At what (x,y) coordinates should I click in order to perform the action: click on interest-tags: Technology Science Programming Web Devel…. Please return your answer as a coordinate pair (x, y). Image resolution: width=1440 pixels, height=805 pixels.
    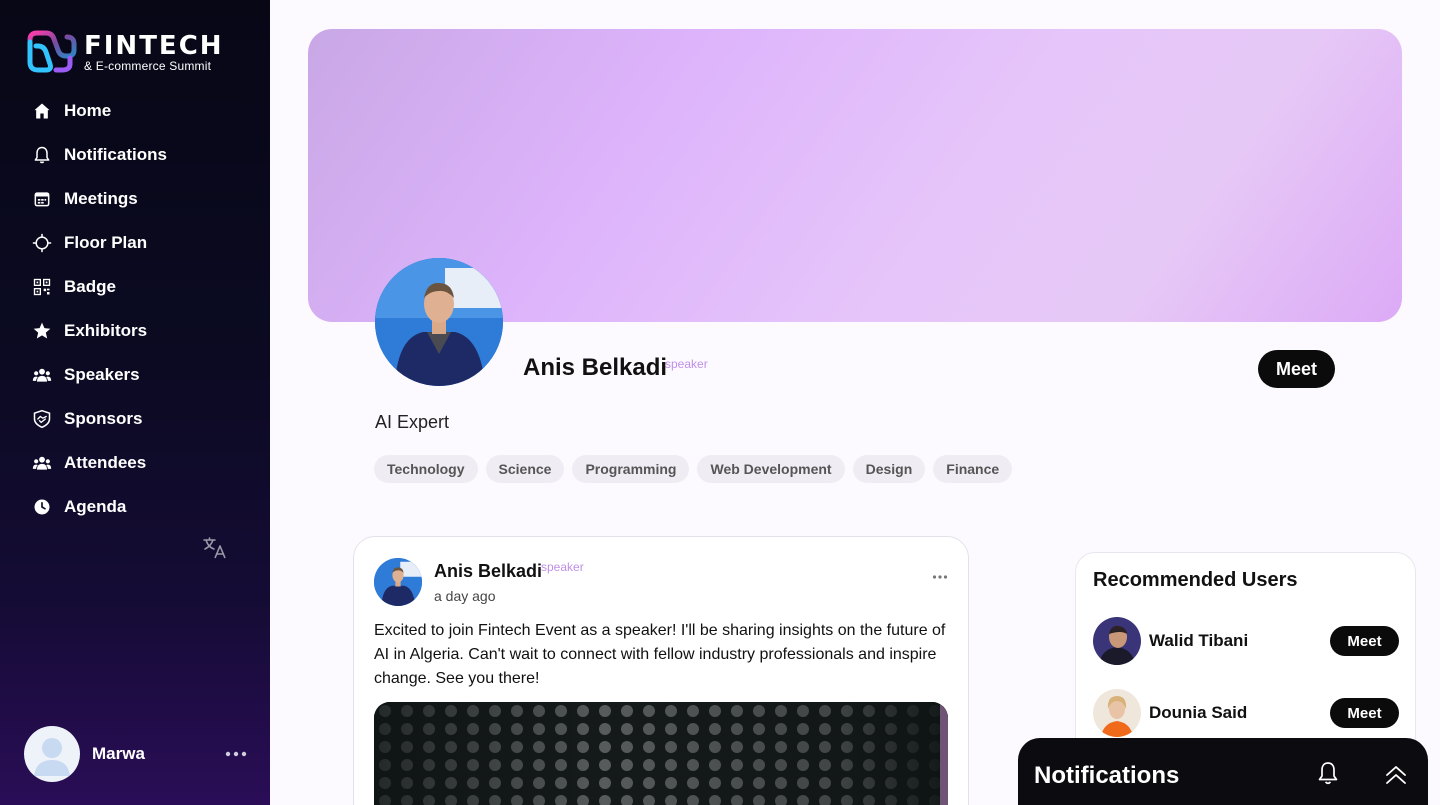
    Looking at the image, I should click on (693, 469).